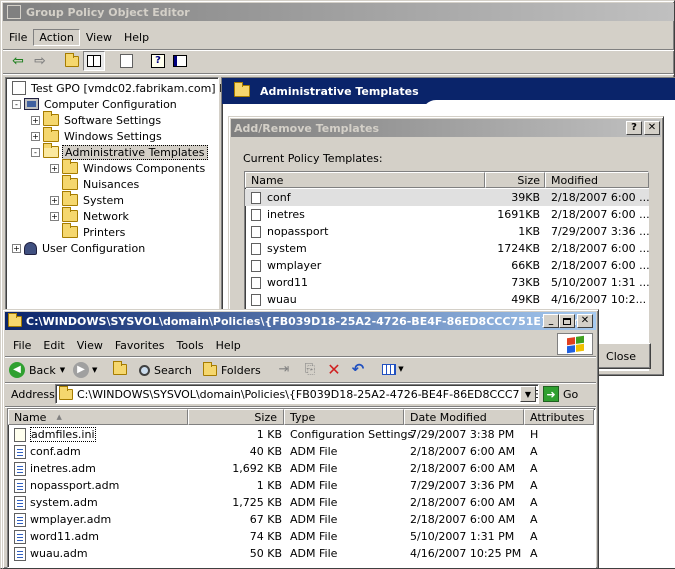  Describe the element at coordinates (88, 199) in the screenshot. I see `tree-item: + System` at that location.